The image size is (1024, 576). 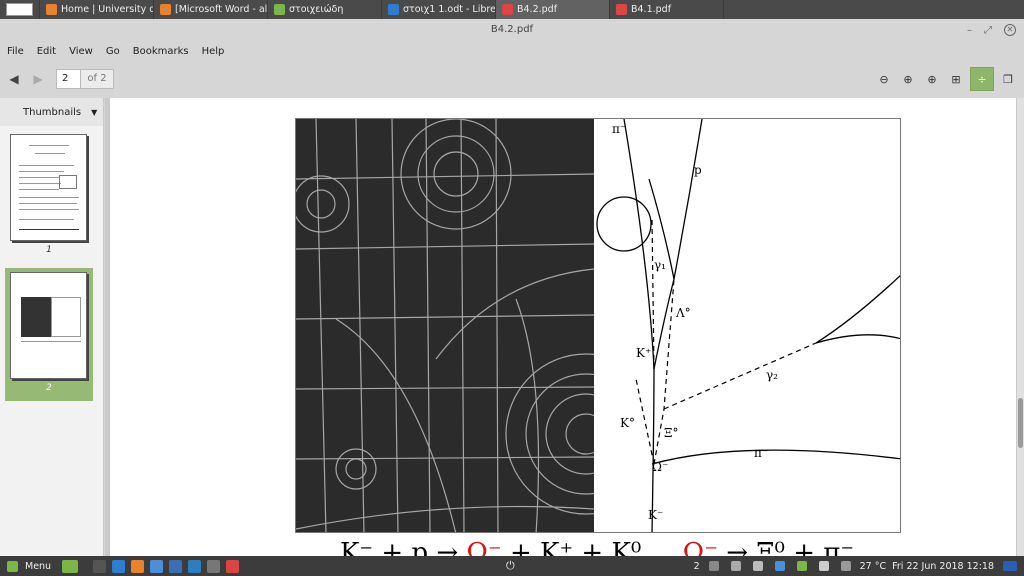 What do you see at coordinates (873, 566) in the screenshot?
I see `weather-temp: 27 °C` at bounding box center [873, 566].